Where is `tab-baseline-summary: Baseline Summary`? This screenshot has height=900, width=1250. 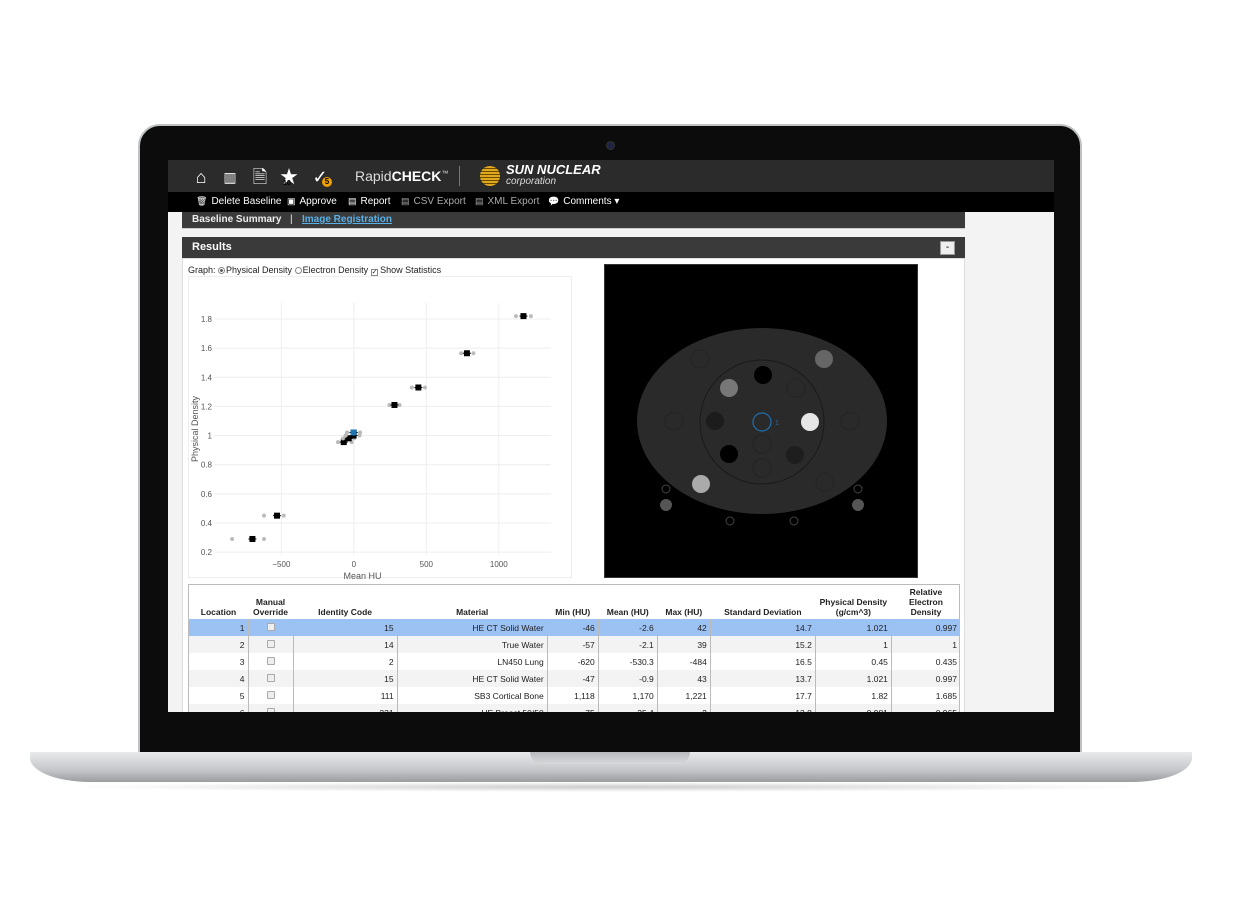 tab-baseline-summary: Baseline Summary is located at coordinates (237, 220).